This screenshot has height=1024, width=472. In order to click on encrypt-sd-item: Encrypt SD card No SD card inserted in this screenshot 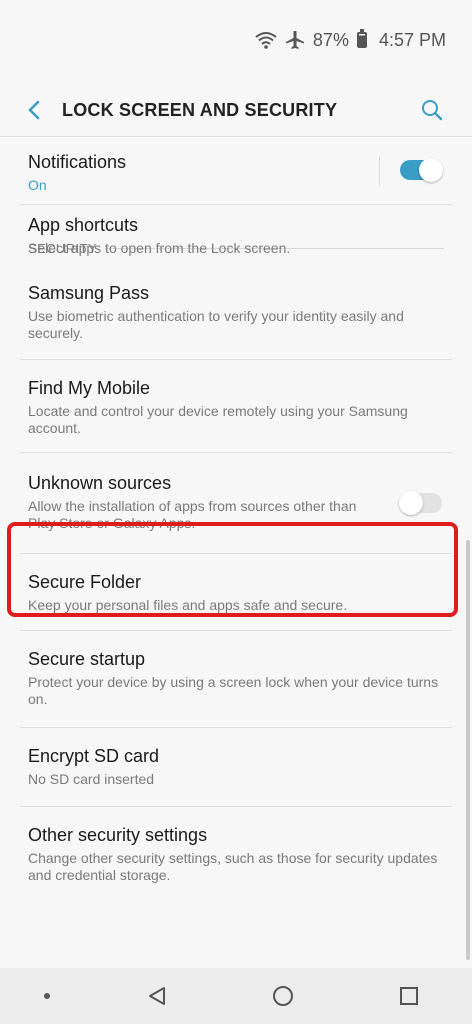, I will do `click(236, 767)`.